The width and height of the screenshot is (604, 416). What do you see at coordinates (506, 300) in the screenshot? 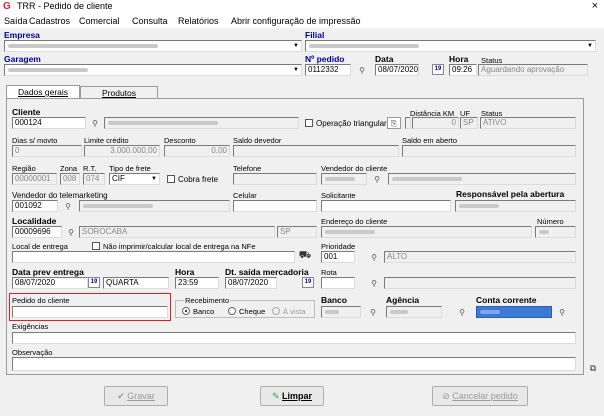
I see `conta-label: Conta corrente` at bounding box center [506, 300].